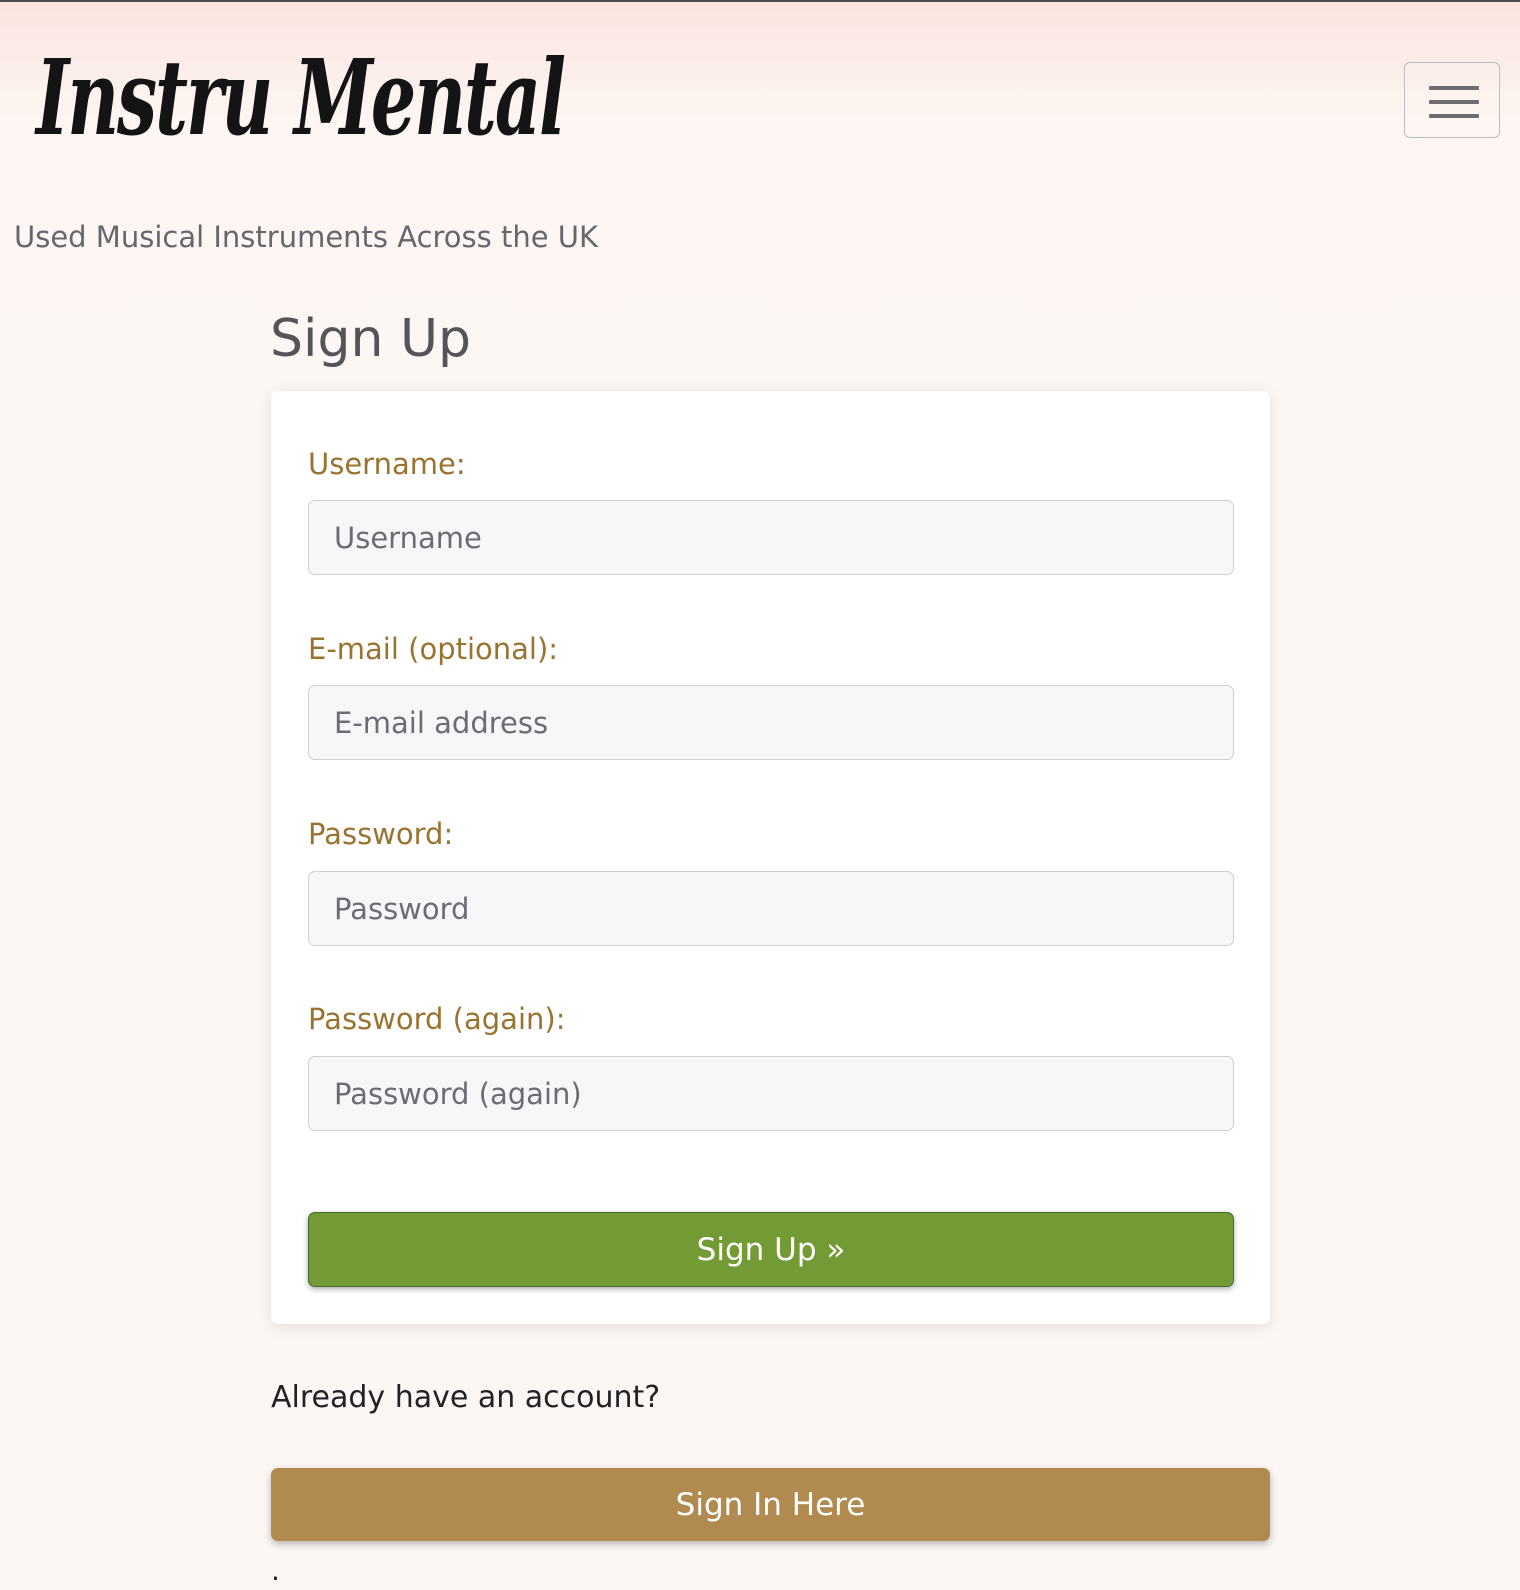 The image size is (1520, 1590). I want to click on site-tagline: Used Musical Instruments Across the UK, so click(306, 237).